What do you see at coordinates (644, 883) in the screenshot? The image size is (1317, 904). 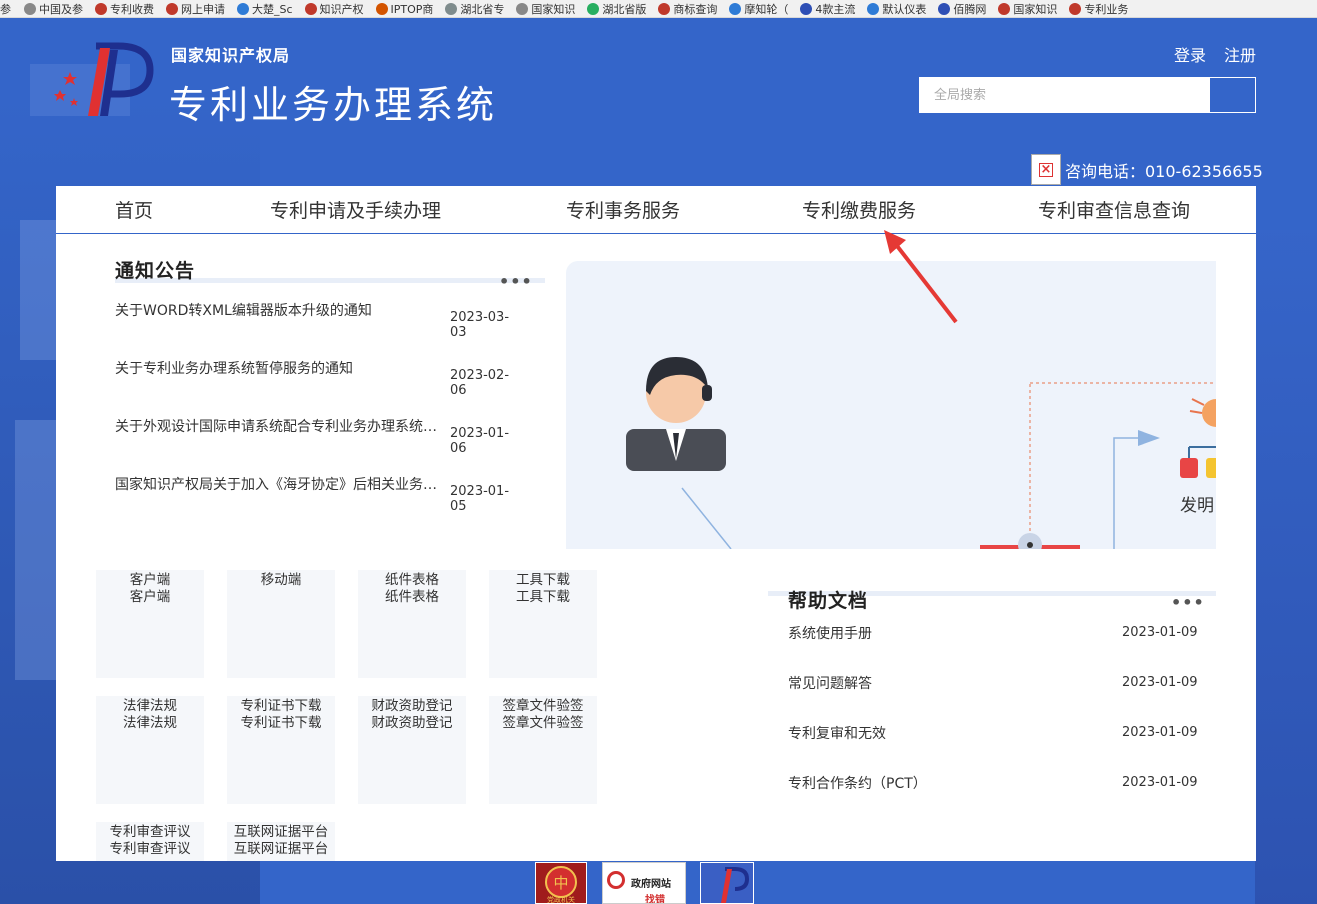 I see `gov-site-error-badge: 政府网站 找错` at bounding box center [644, 883].